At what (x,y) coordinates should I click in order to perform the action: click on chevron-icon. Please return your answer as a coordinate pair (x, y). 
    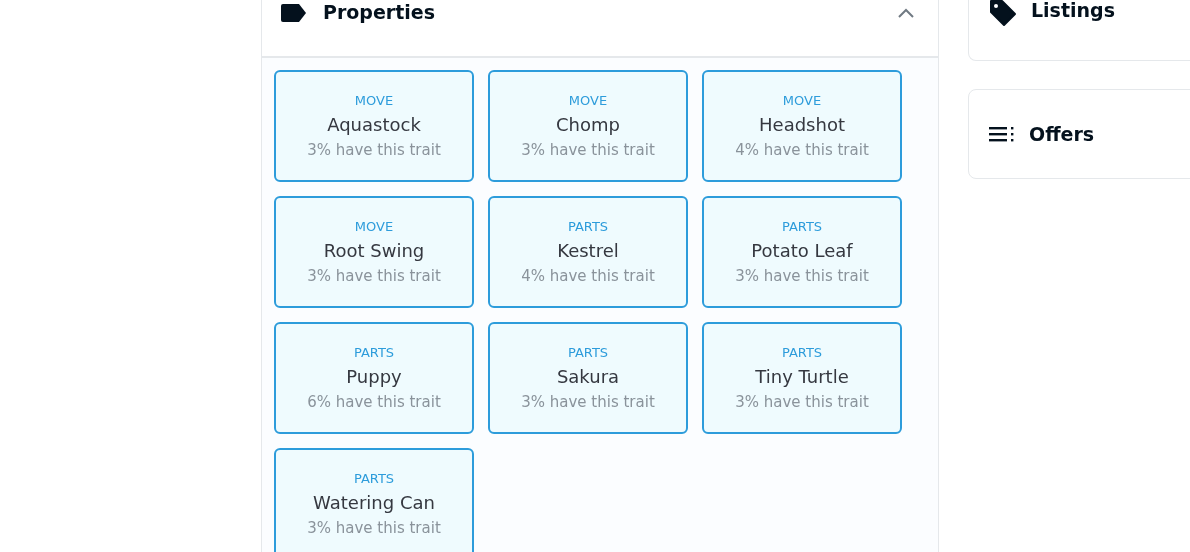
    Looking at the image, I should click on (906, 13).